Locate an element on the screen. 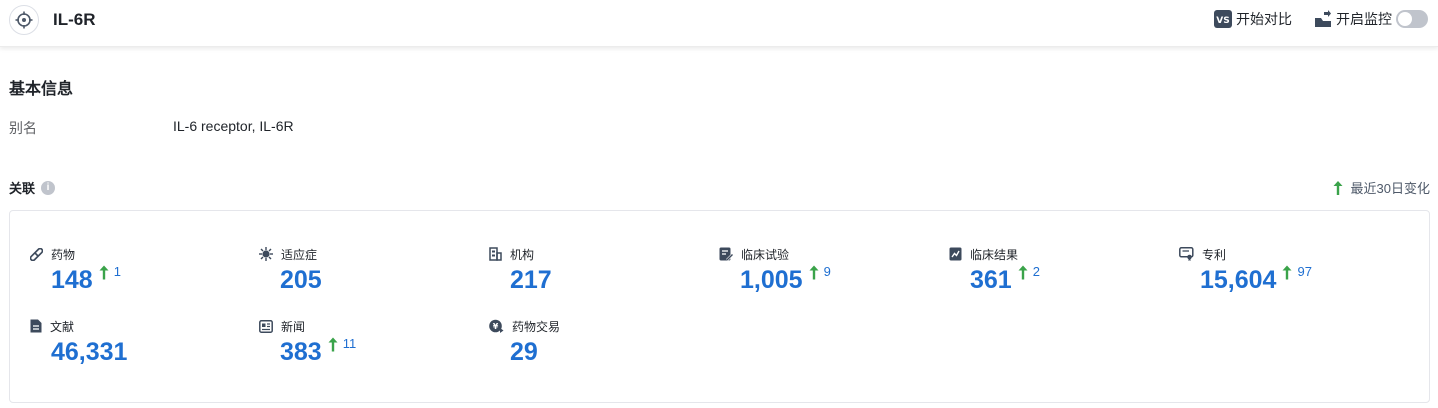  stat-label: 新闻 is located at coordinates (293, 326).